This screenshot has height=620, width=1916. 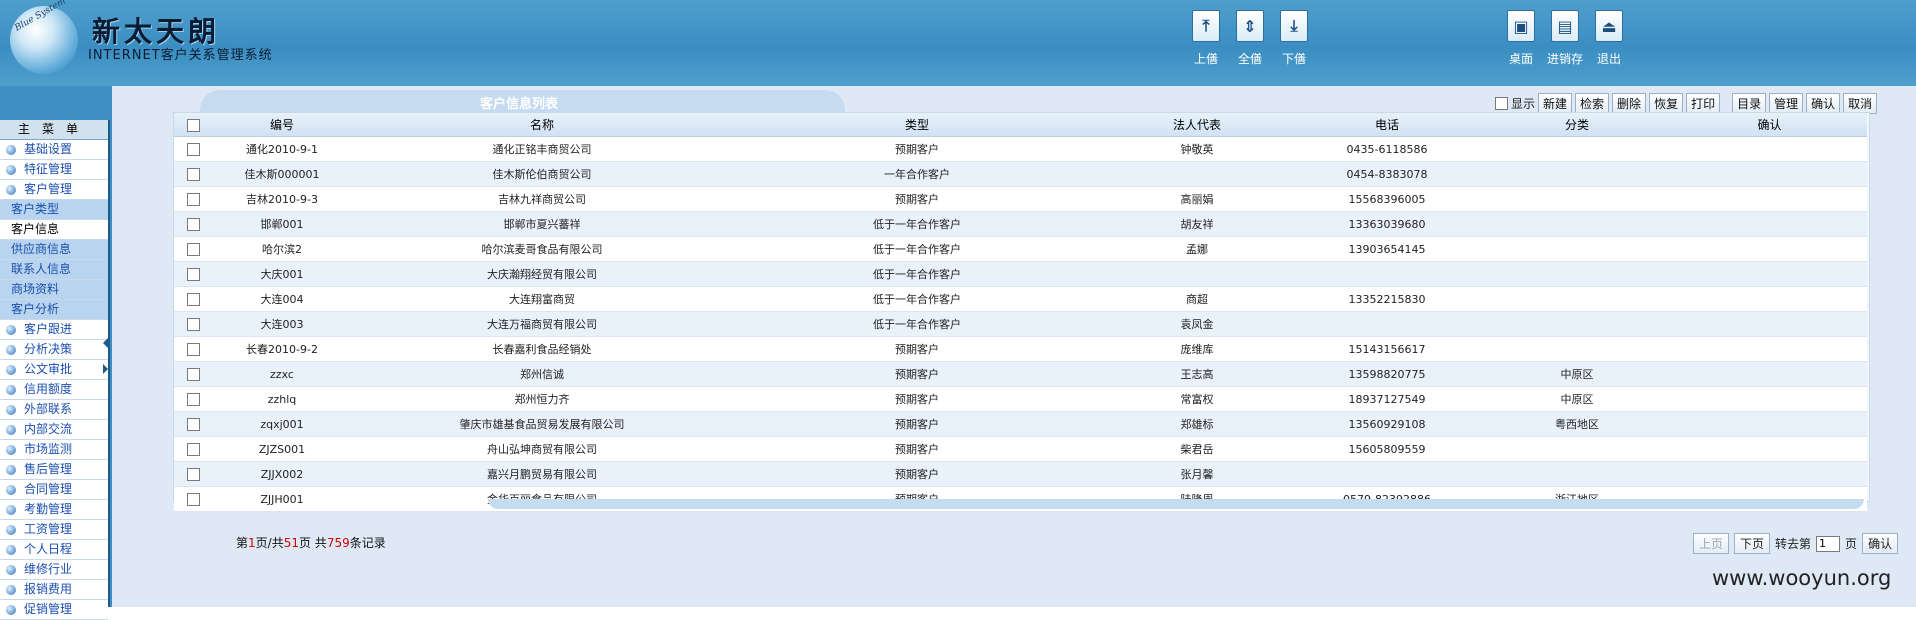 What do you see at coordinates (54, 550) in the screenshot?
I see `sidebar-item-bottom-11: 个人日程` at bounding box center [54, 550].